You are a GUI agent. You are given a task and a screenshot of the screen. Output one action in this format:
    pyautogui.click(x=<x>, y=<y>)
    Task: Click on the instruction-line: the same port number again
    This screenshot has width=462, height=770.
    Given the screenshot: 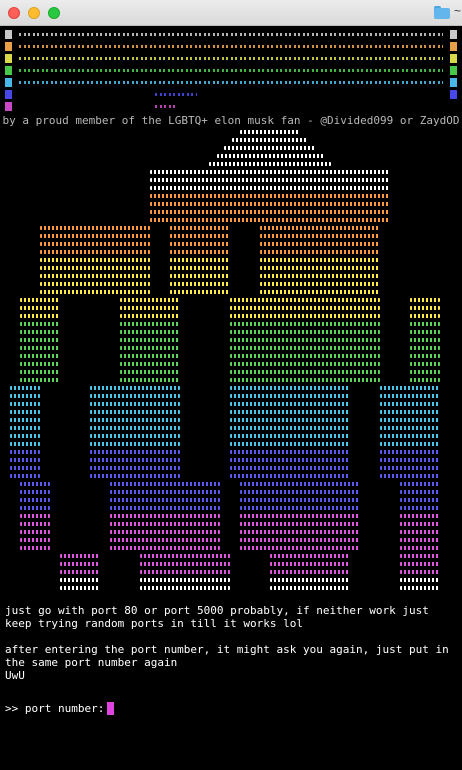 What is the action you would take?
    pyautogui.click(x=91, y=662)
    